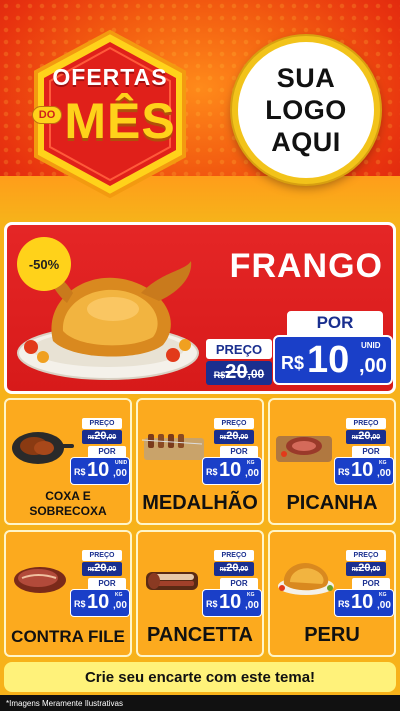 This screenshot has width=400, height=711. I want to click on discount-badge: -50%, so click(44, 264).